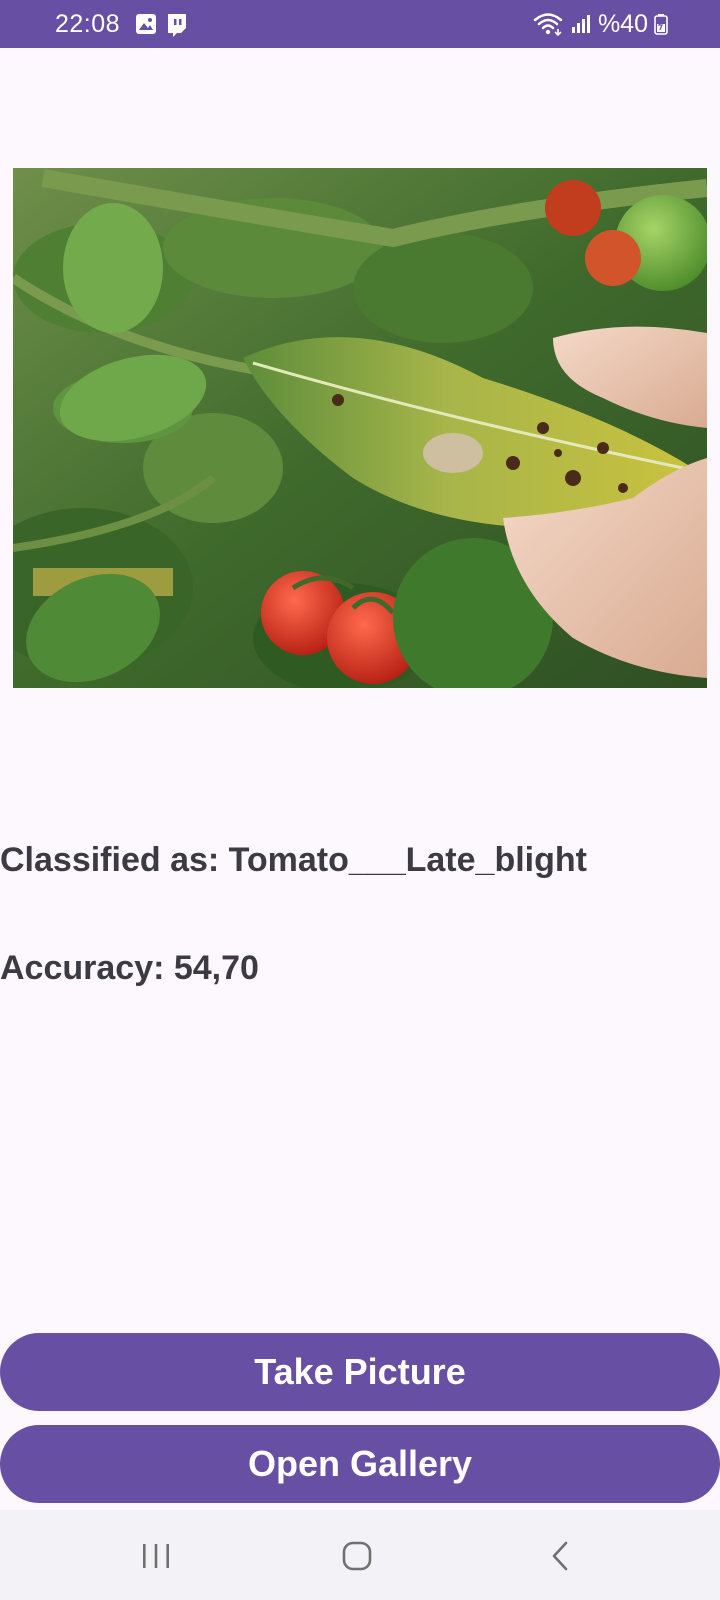  I want to click on take-picture-button: Take Picture, so click(360, 1372).